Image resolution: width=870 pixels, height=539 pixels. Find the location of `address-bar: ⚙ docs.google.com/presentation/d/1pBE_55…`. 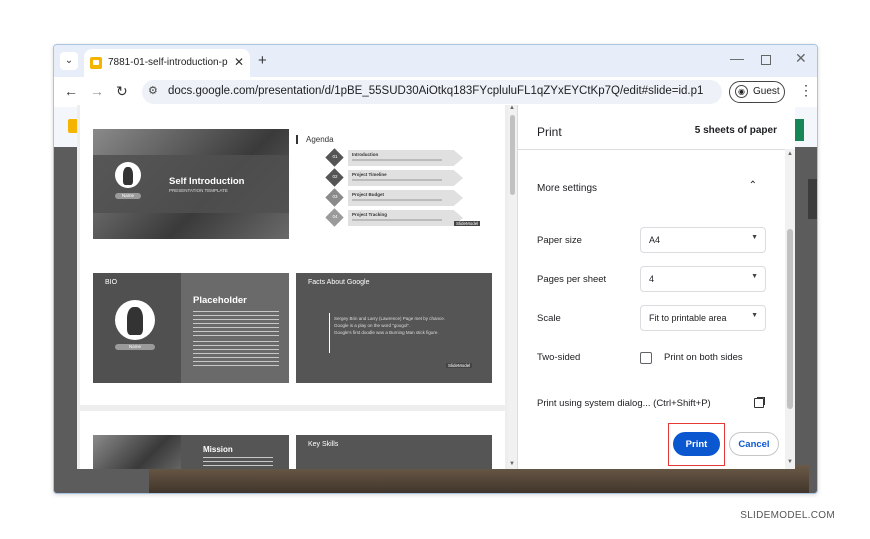

address-bar: ⚙ docs.google.com/presentation/d/1pBE_55… is located at coordinates (432, 92).